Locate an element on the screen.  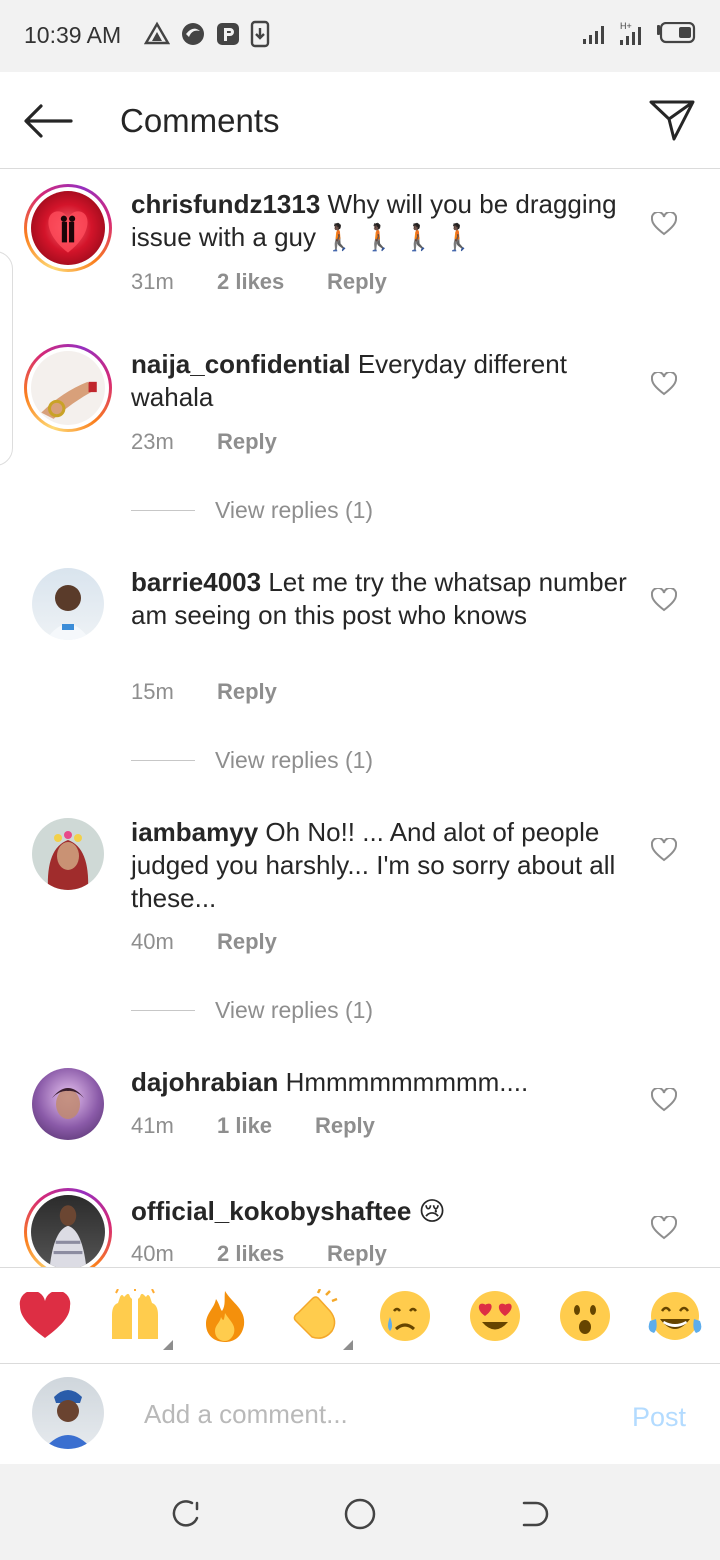
heart-eyes-icon is located at coordinates (495, 1316).